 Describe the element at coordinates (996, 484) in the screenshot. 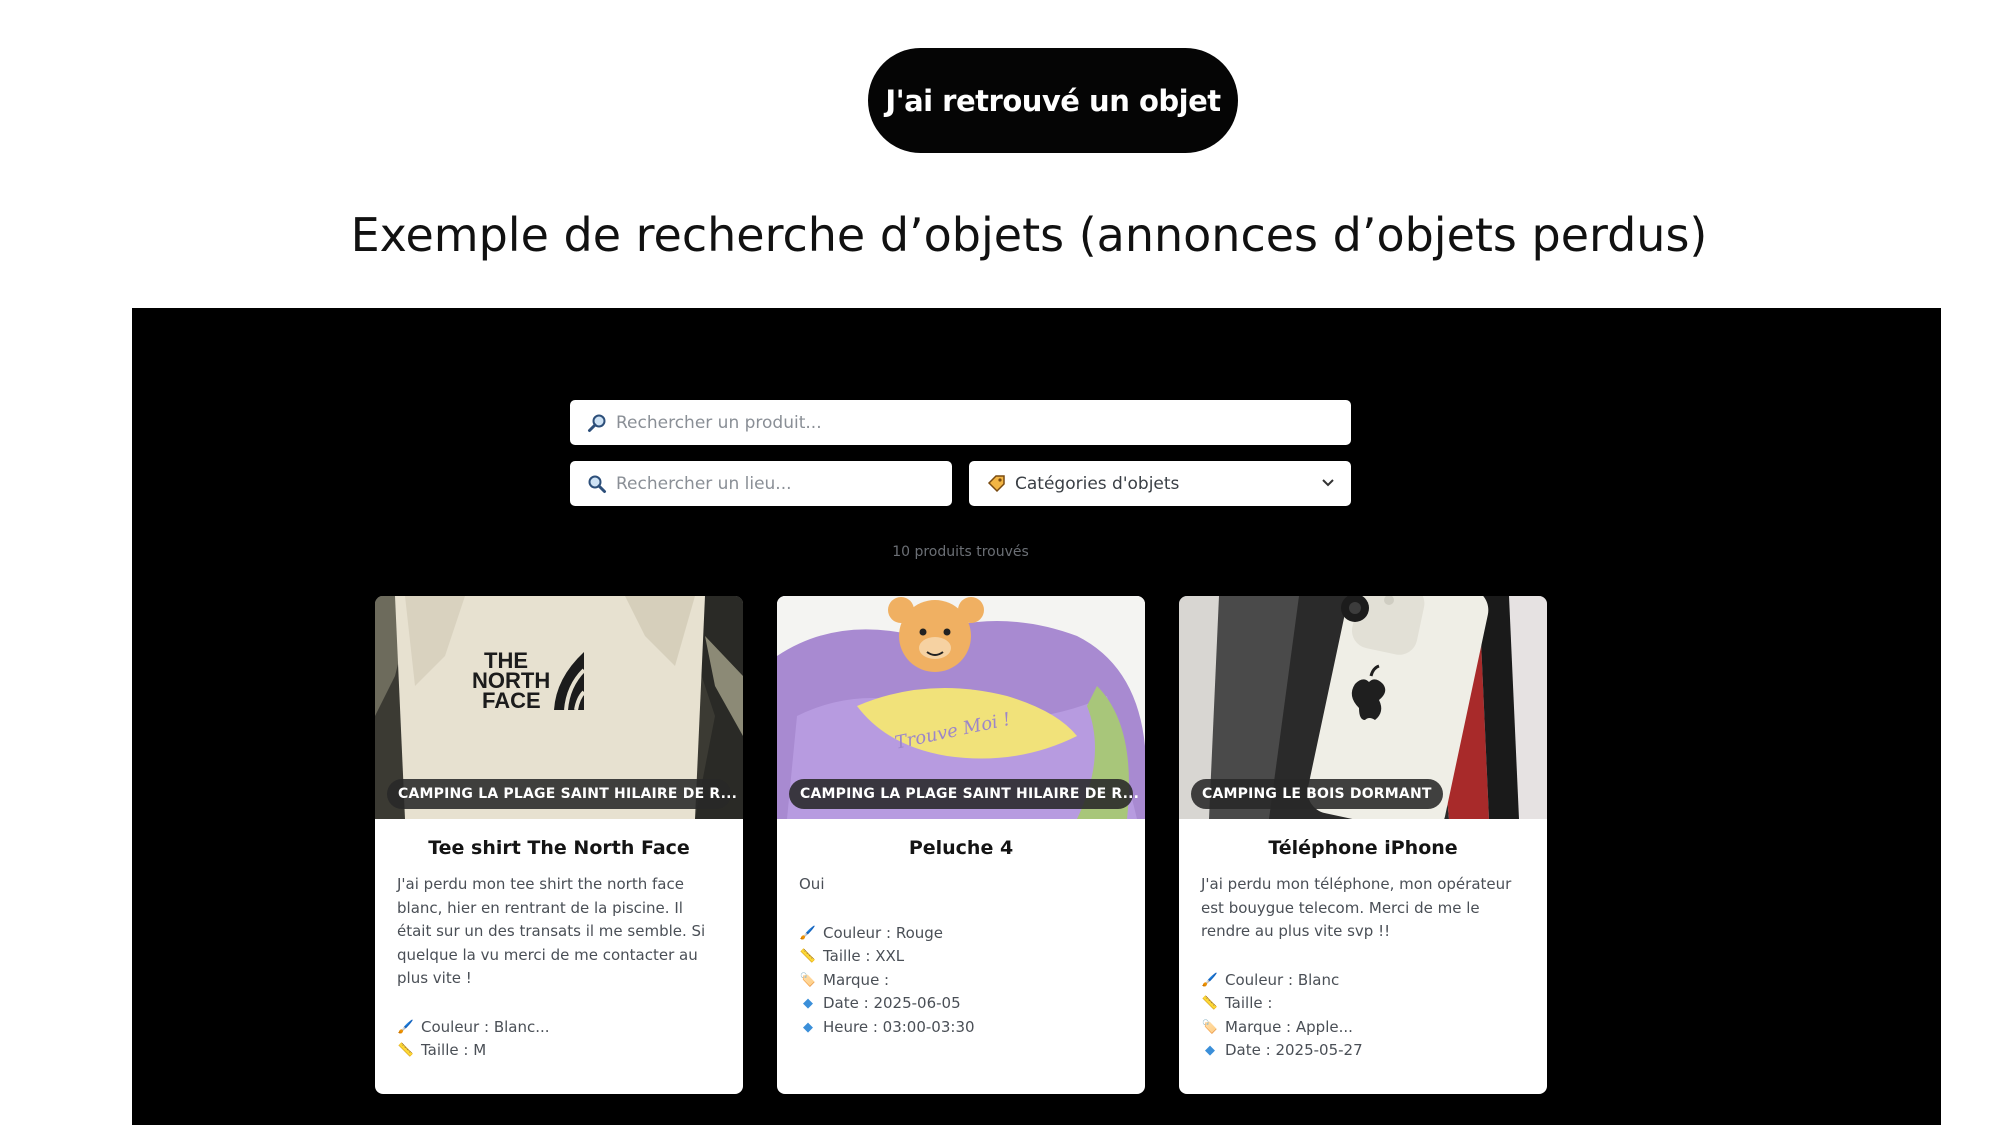

I see `label-tag-icon` at that location.